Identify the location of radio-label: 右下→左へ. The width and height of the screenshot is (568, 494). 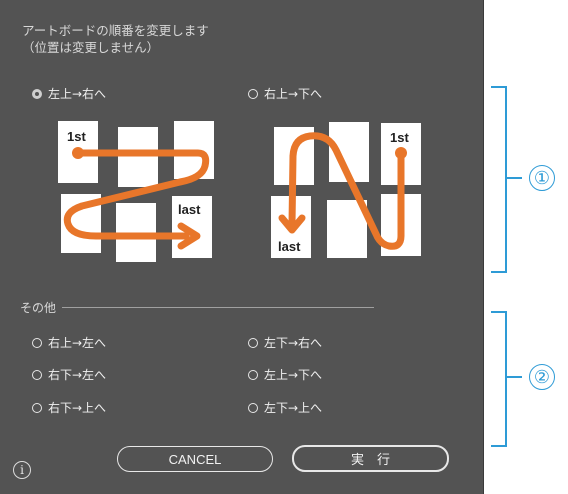
(77, 375).